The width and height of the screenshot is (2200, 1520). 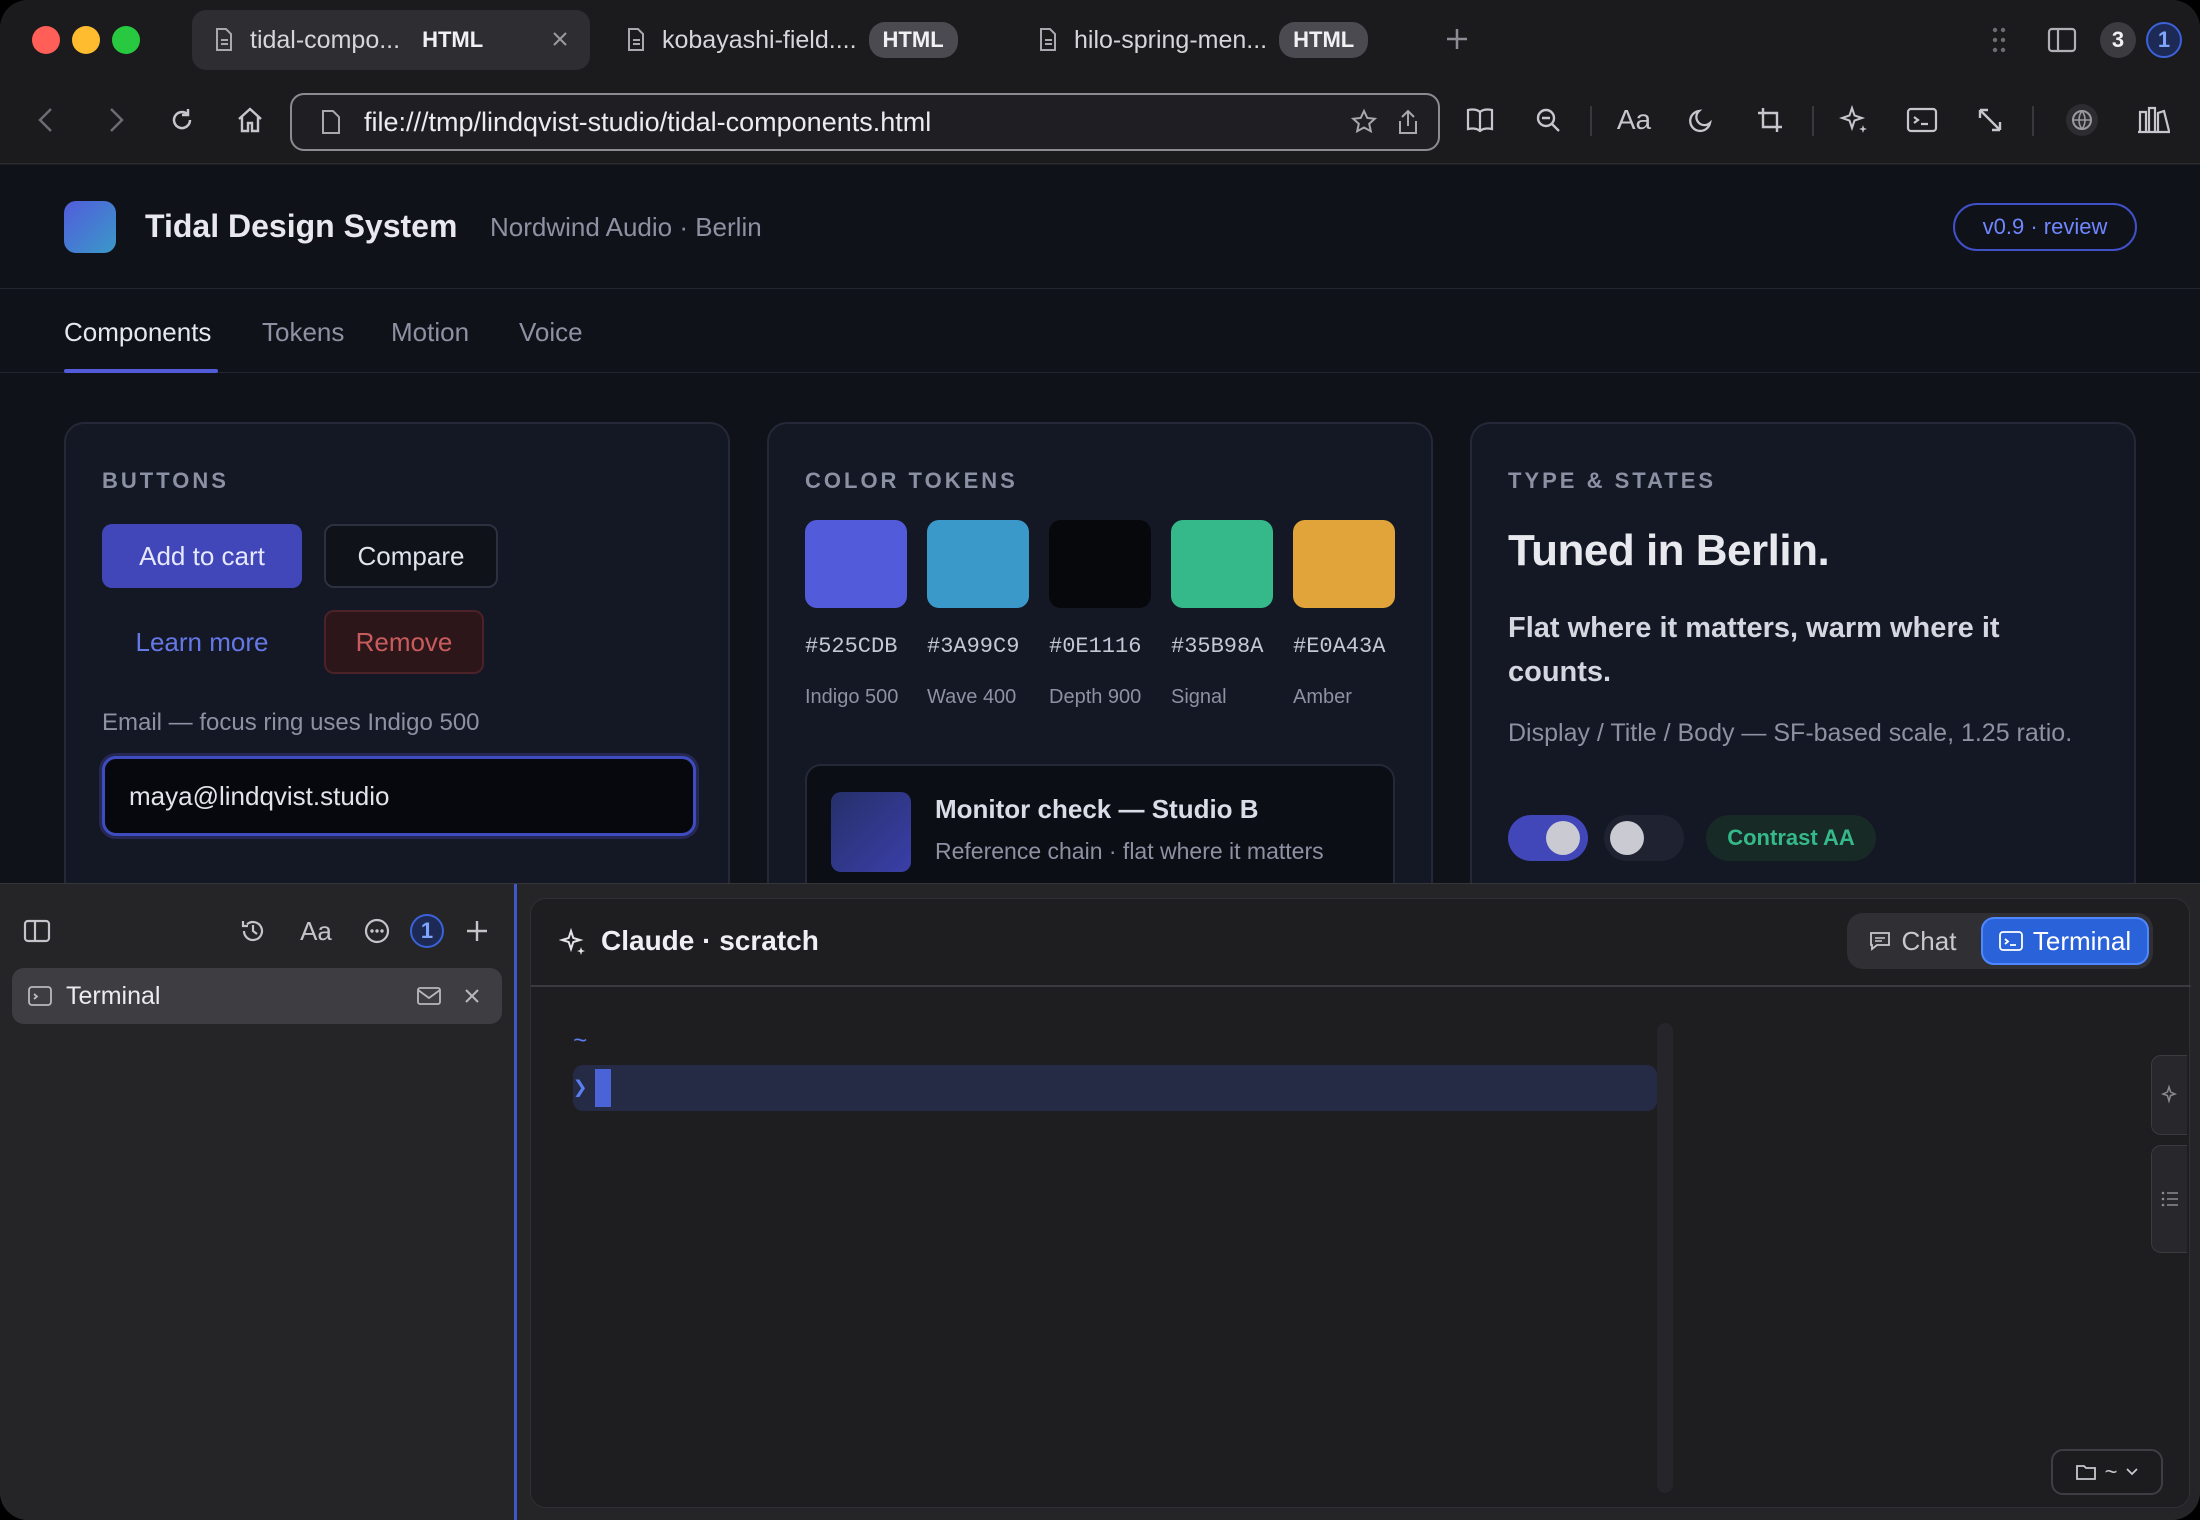 I want to click on nav-tab-motion: Motion, so click(x=430, y=332).